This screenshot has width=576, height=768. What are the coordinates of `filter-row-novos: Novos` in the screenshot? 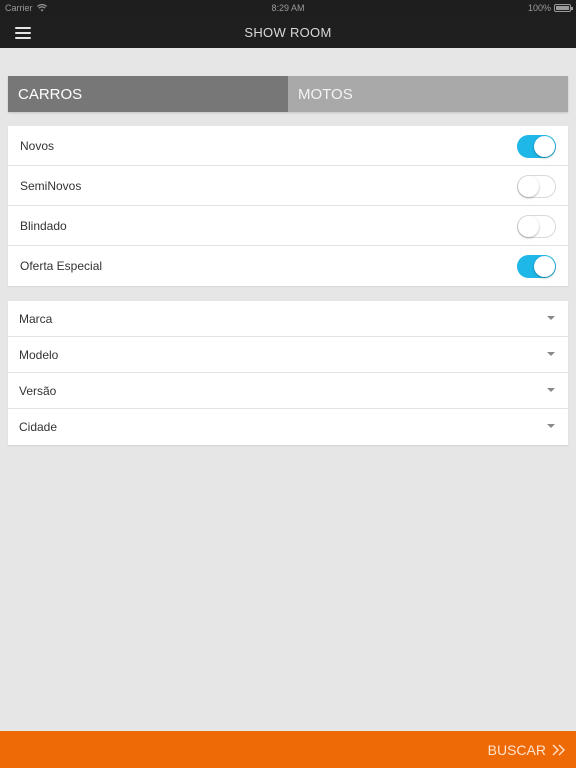 It's located at (288, 146).